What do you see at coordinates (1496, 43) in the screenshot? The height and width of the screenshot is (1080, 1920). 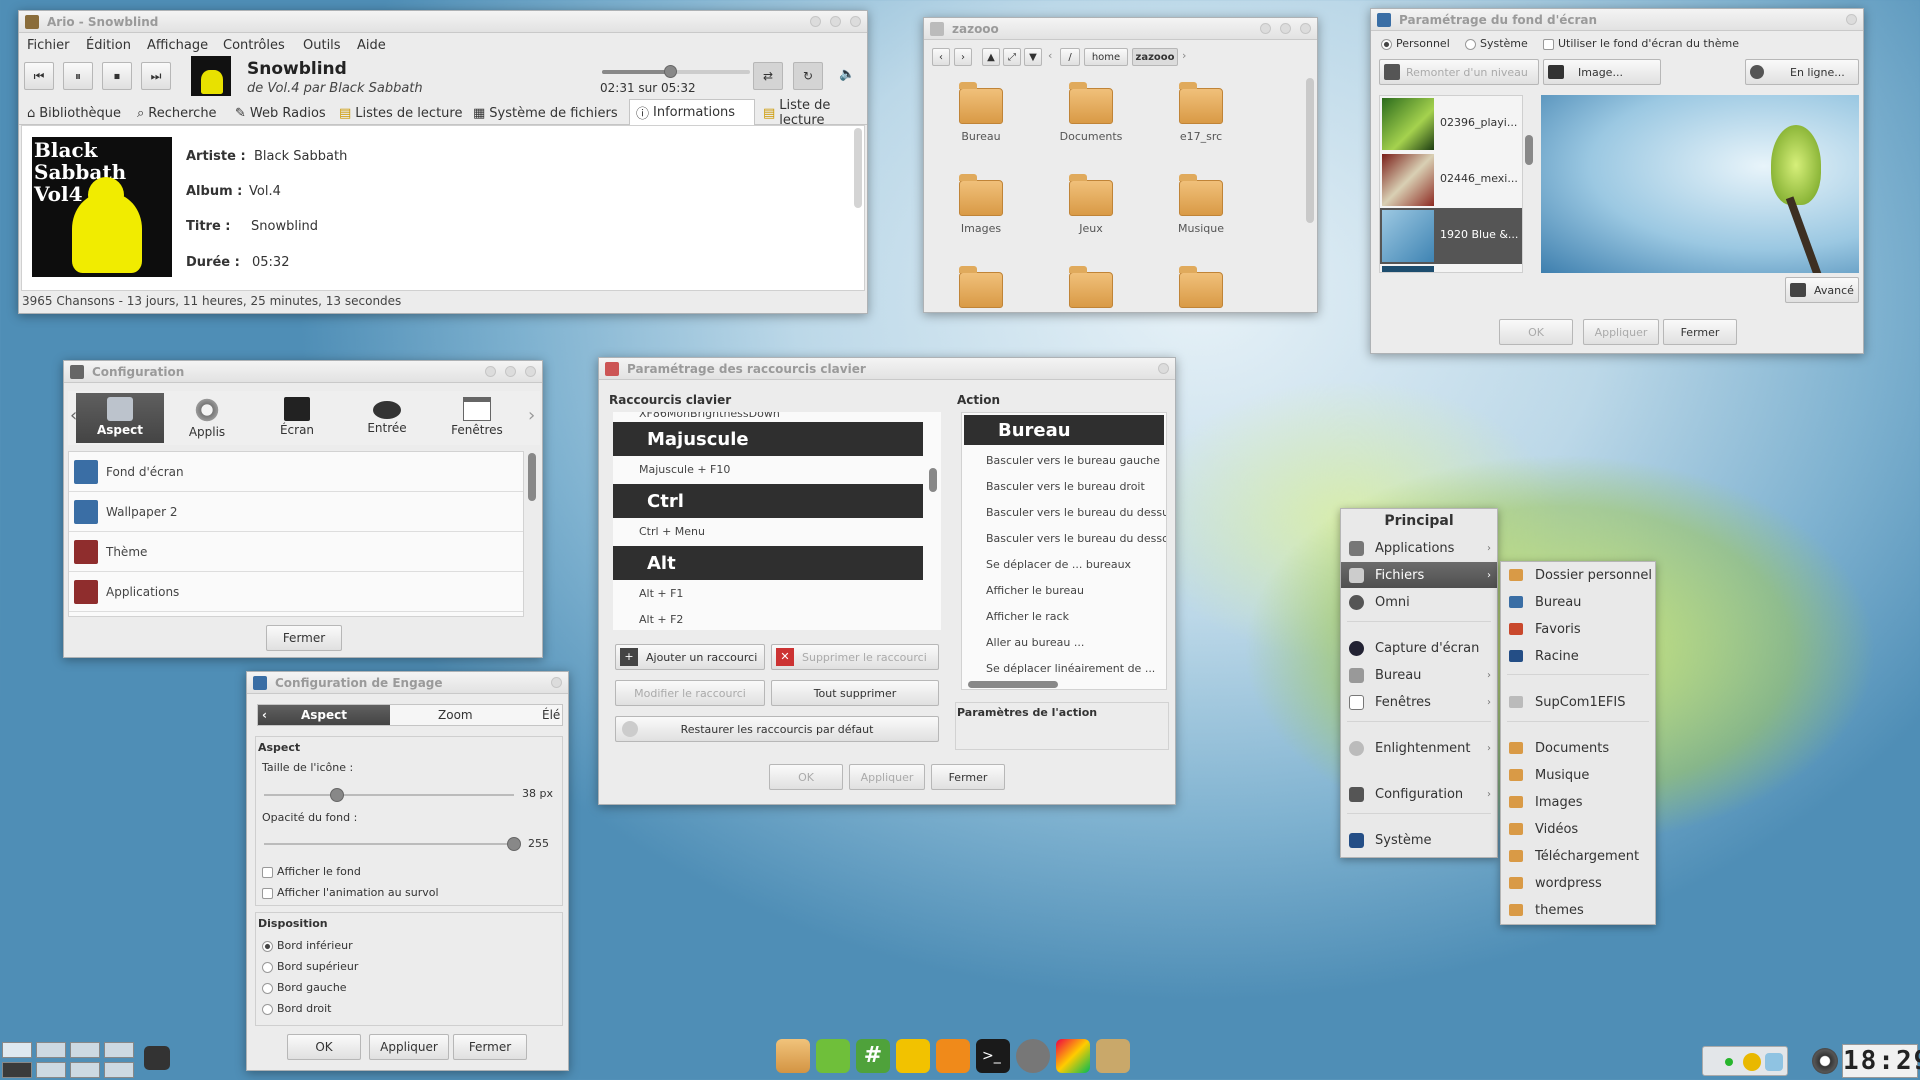 I see `radio-systeme: Système` at bounding box center [1496, 43].